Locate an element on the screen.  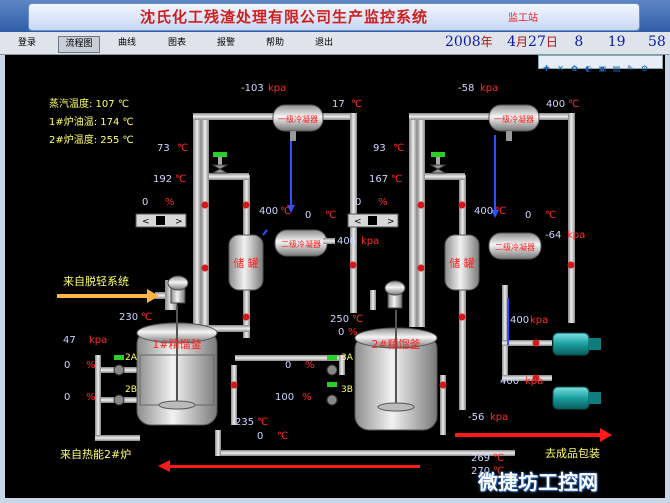
unit1-bottom-temp2: 0 is located at coordinates (260, 436).